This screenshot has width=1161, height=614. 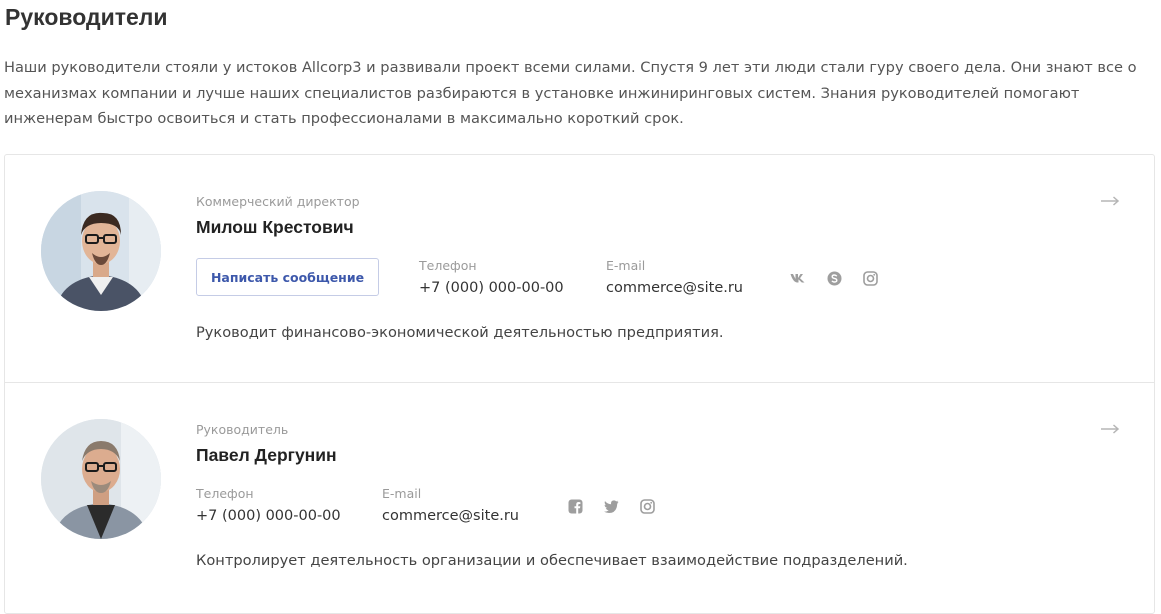 What do you see at coordinates (287, 277) in the screenshot?
I see `write-message-button: Написать сообщение` at bounding box center [287, 277].